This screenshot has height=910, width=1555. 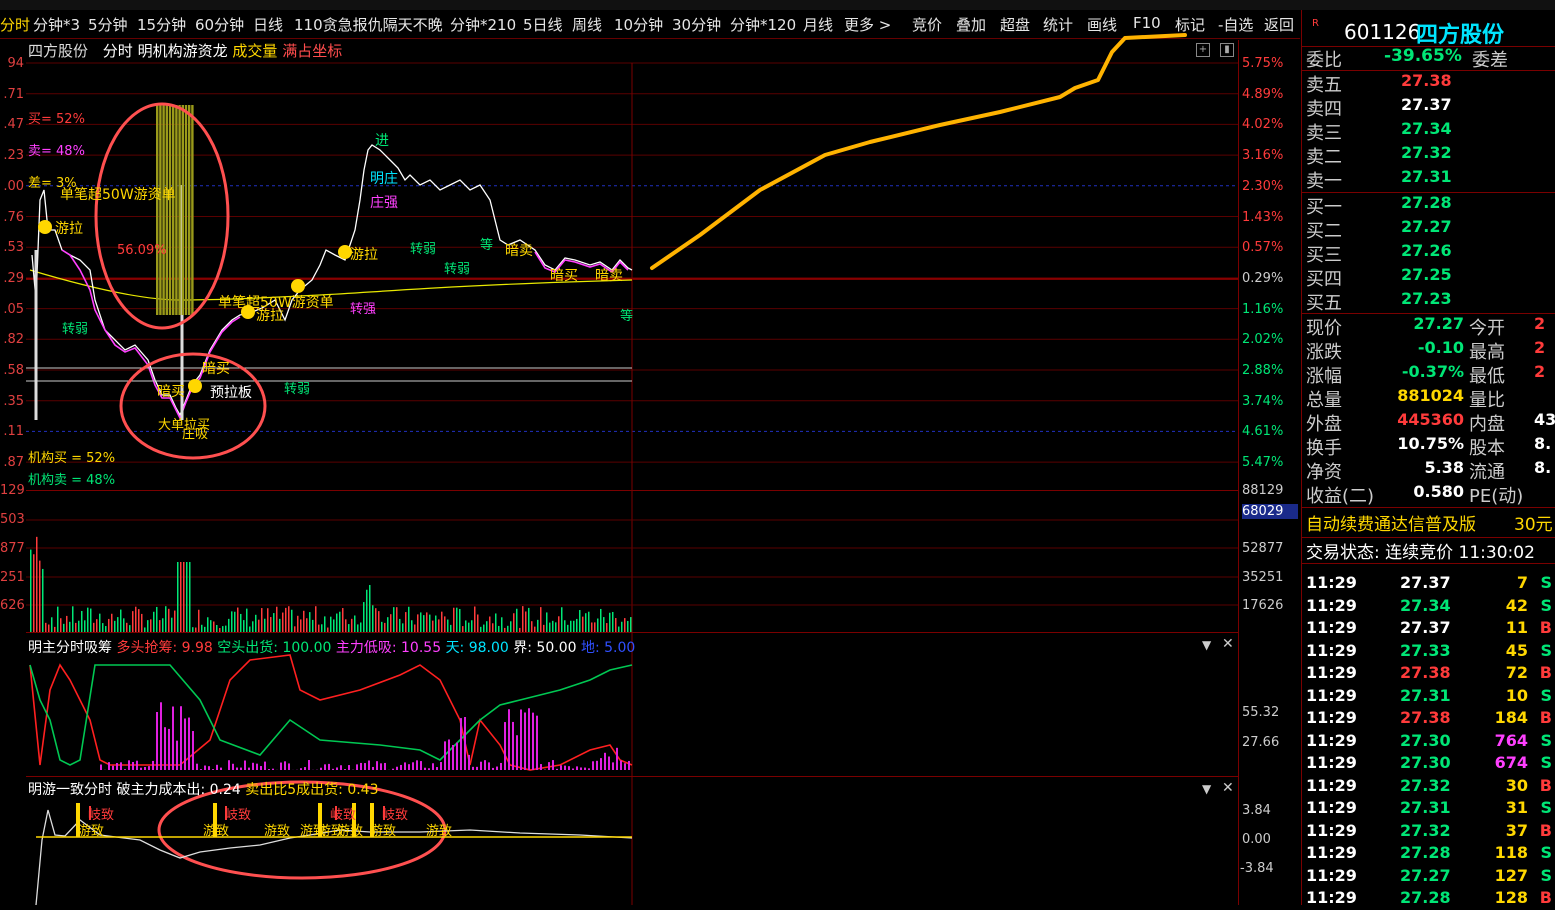 I want to click on inst-sell-label: 机构卖 = 48%, so click(x=71, y=478).